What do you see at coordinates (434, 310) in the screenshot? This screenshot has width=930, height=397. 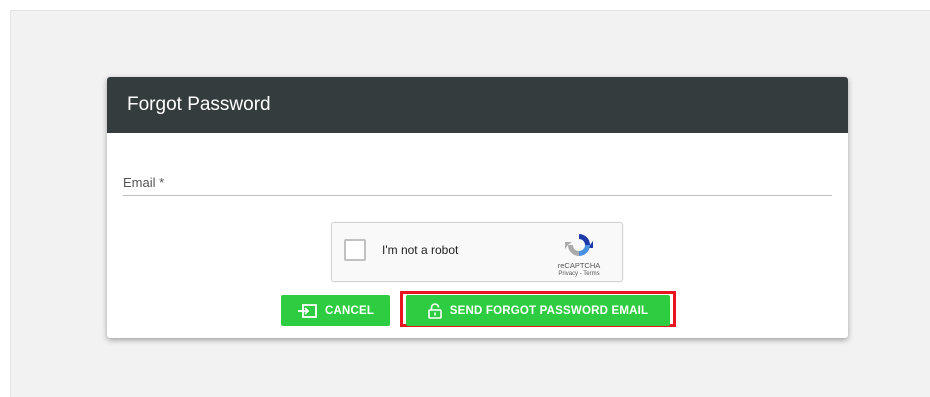 I see `unlock-icon` at bounding box center [434, 310].